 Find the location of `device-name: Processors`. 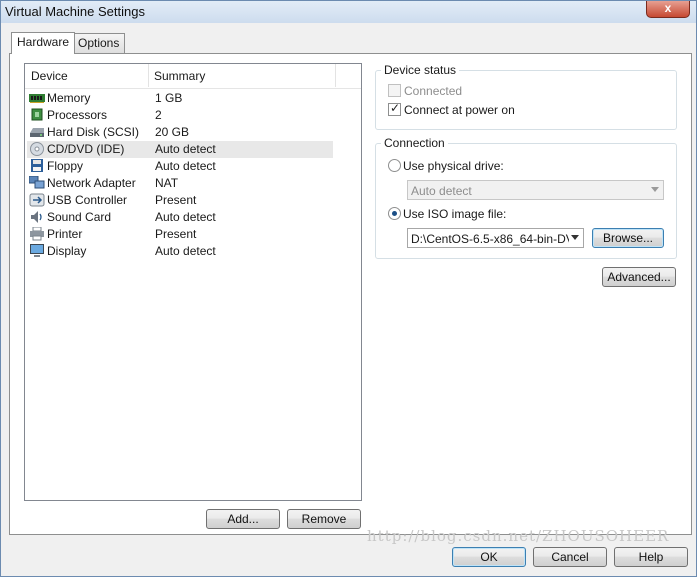

device-name: Processors is located at coordinates (77, 115).